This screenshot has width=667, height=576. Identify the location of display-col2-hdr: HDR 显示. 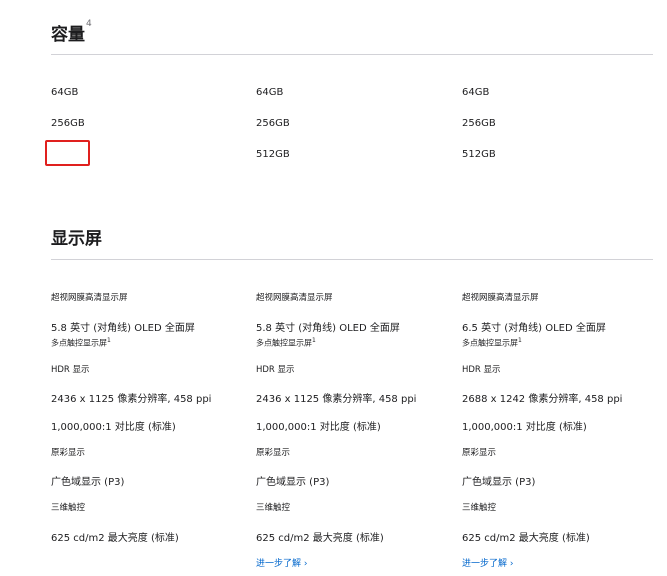
(275, 370).